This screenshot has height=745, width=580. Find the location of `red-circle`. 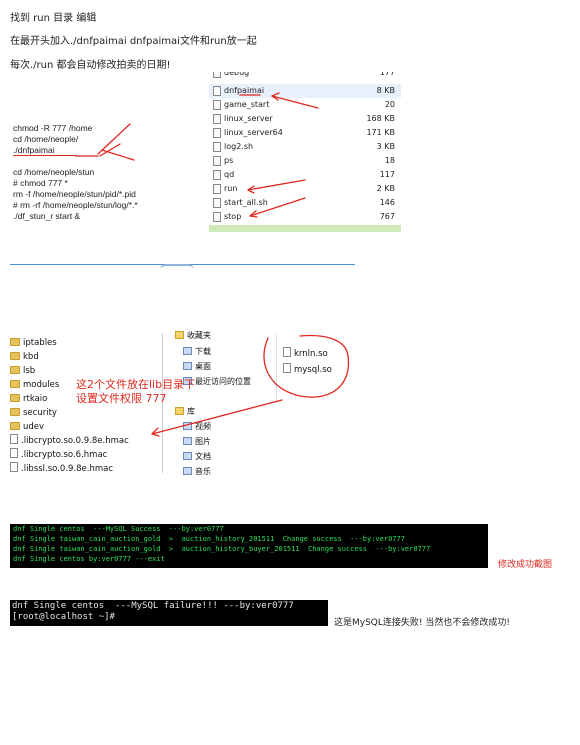

red-circle is located at coordinates (306, 366).